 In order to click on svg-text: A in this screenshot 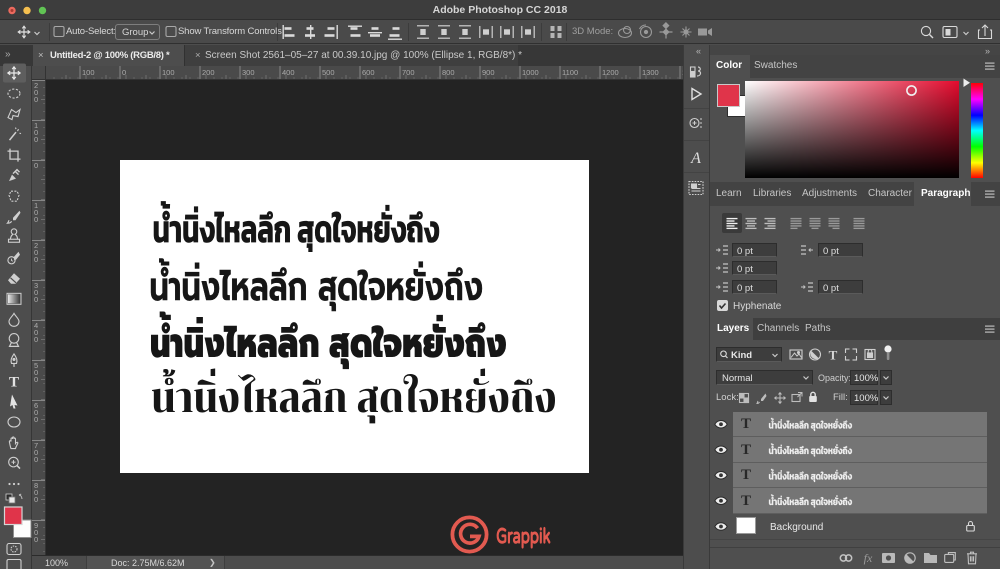, I will do `click(695, 158)`.